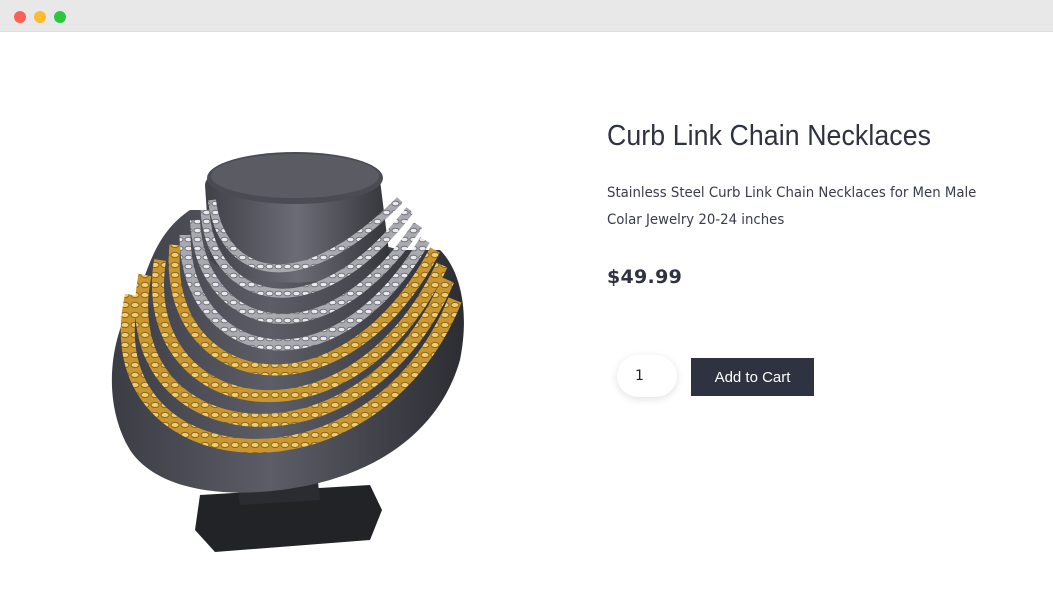 This screenshot has width=1053, height=597. What do you see at coordinates (20, 17) in the screenshot?
I see `close-window-button` at bounding box center [20, 17].